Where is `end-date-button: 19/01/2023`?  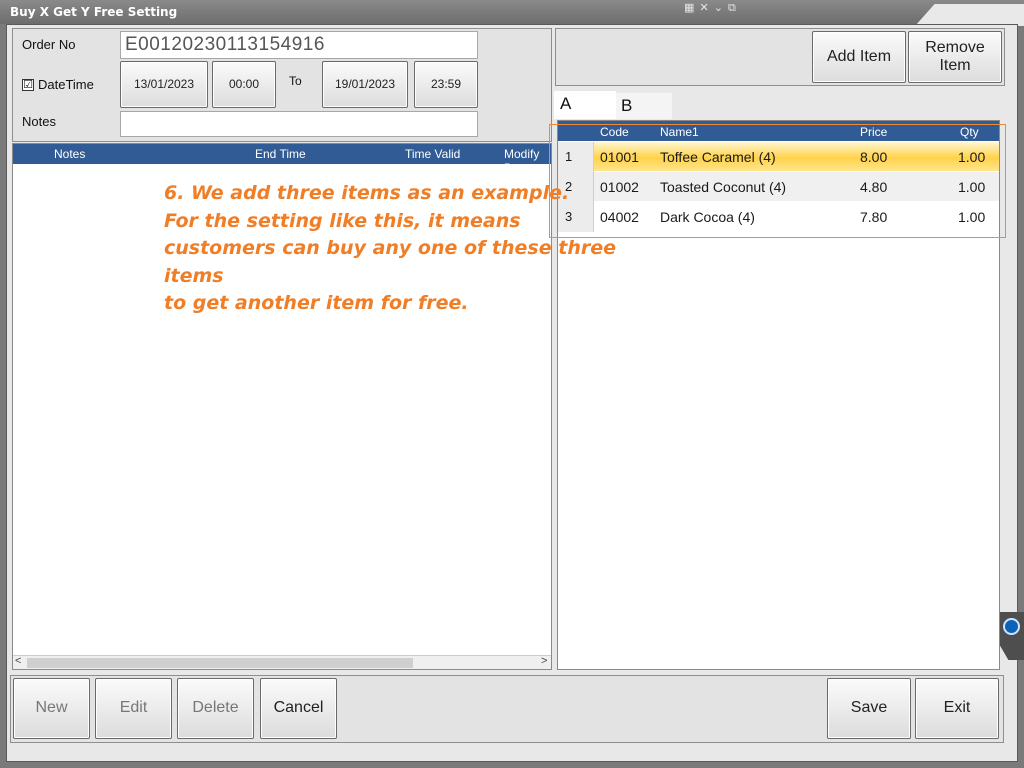 end-date-button: 19/01/2023 is located at coordinates (365, 84).